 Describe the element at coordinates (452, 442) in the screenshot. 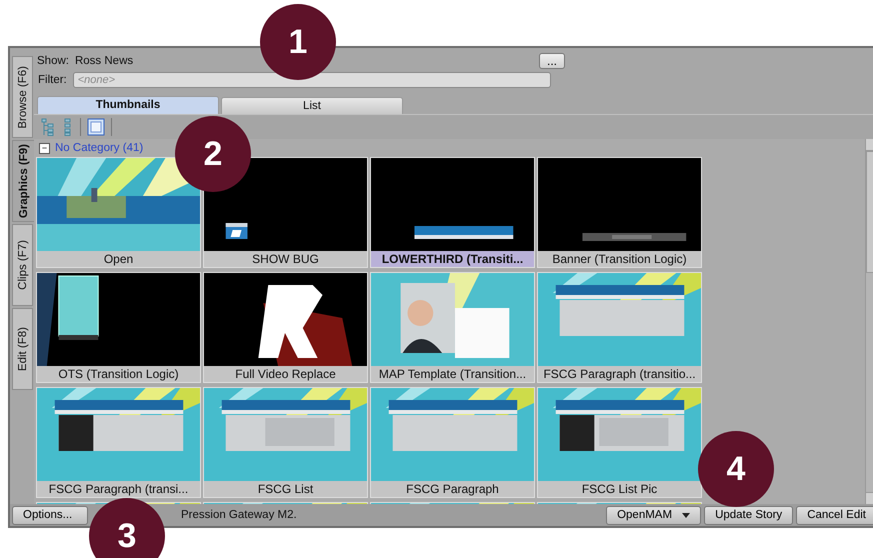

I see `thumbnail-tile: FSCG Paragraph` at that location.